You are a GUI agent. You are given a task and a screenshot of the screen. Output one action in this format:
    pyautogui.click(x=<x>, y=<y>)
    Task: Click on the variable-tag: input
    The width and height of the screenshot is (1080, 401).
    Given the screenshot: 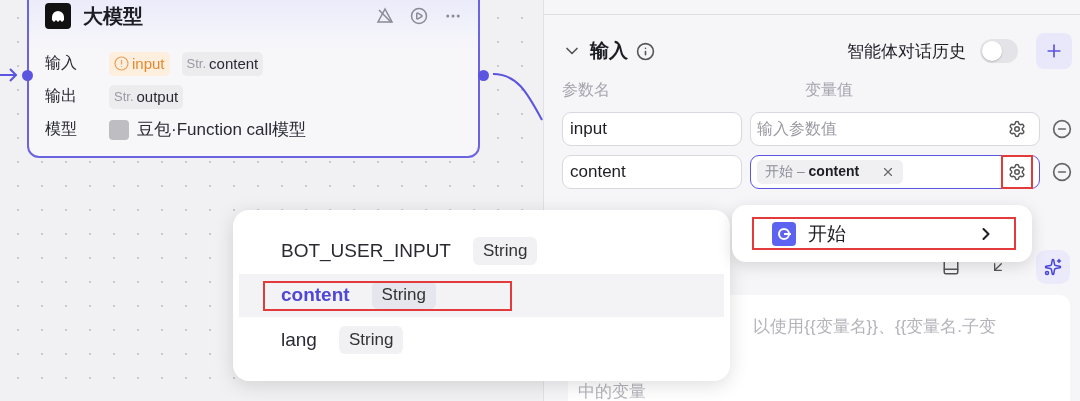 What is the action you would take?
    pyautogui.click(x=139, y=63)
    